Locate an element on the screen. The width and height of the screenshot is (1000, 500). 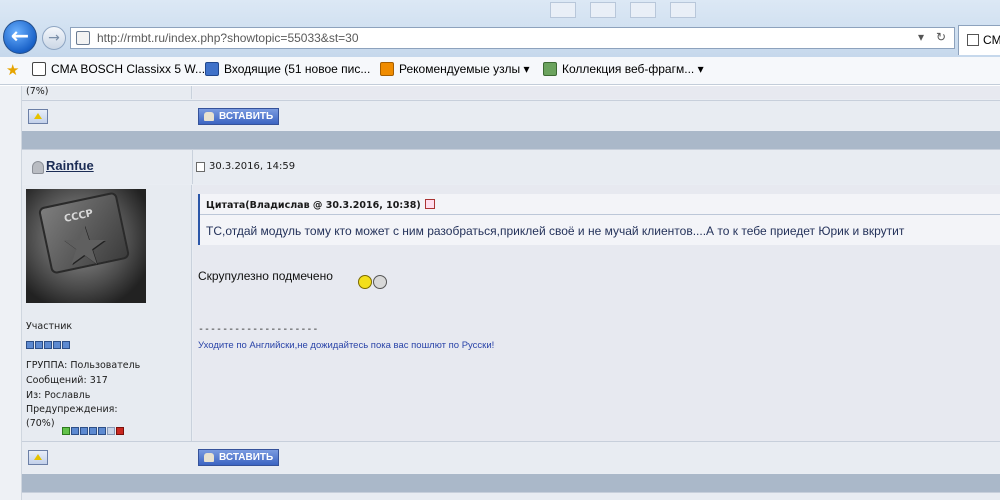
forward-button: → is located at coordinates (54, 38).